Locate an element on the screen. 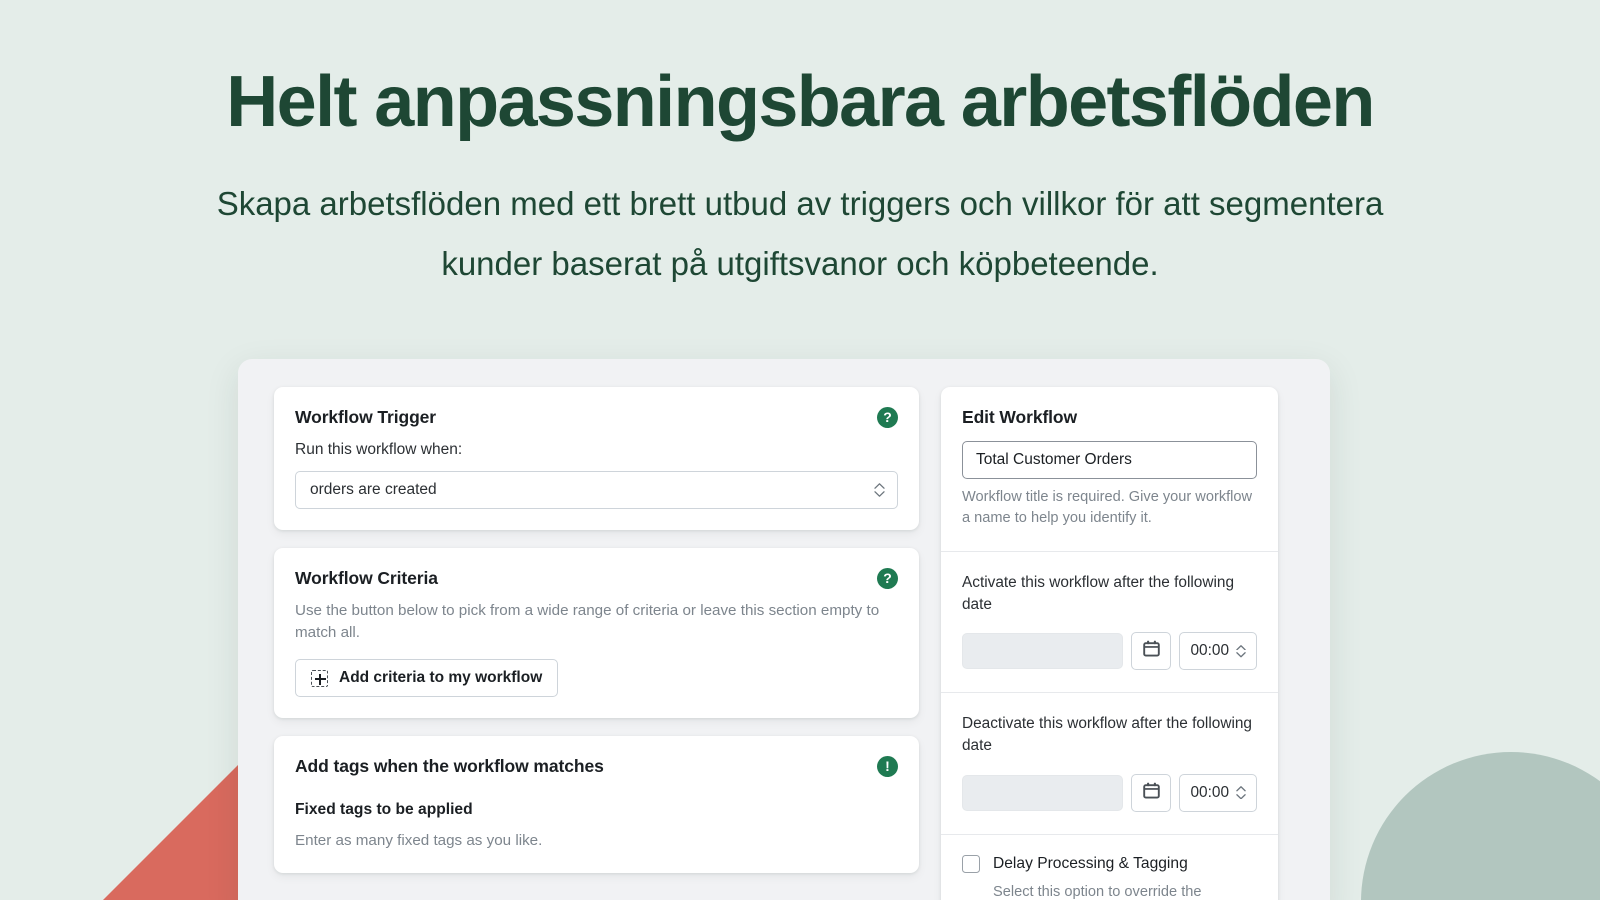  add-criteria-button: Add criteria to my workflow is located at coordinates (427, 678).